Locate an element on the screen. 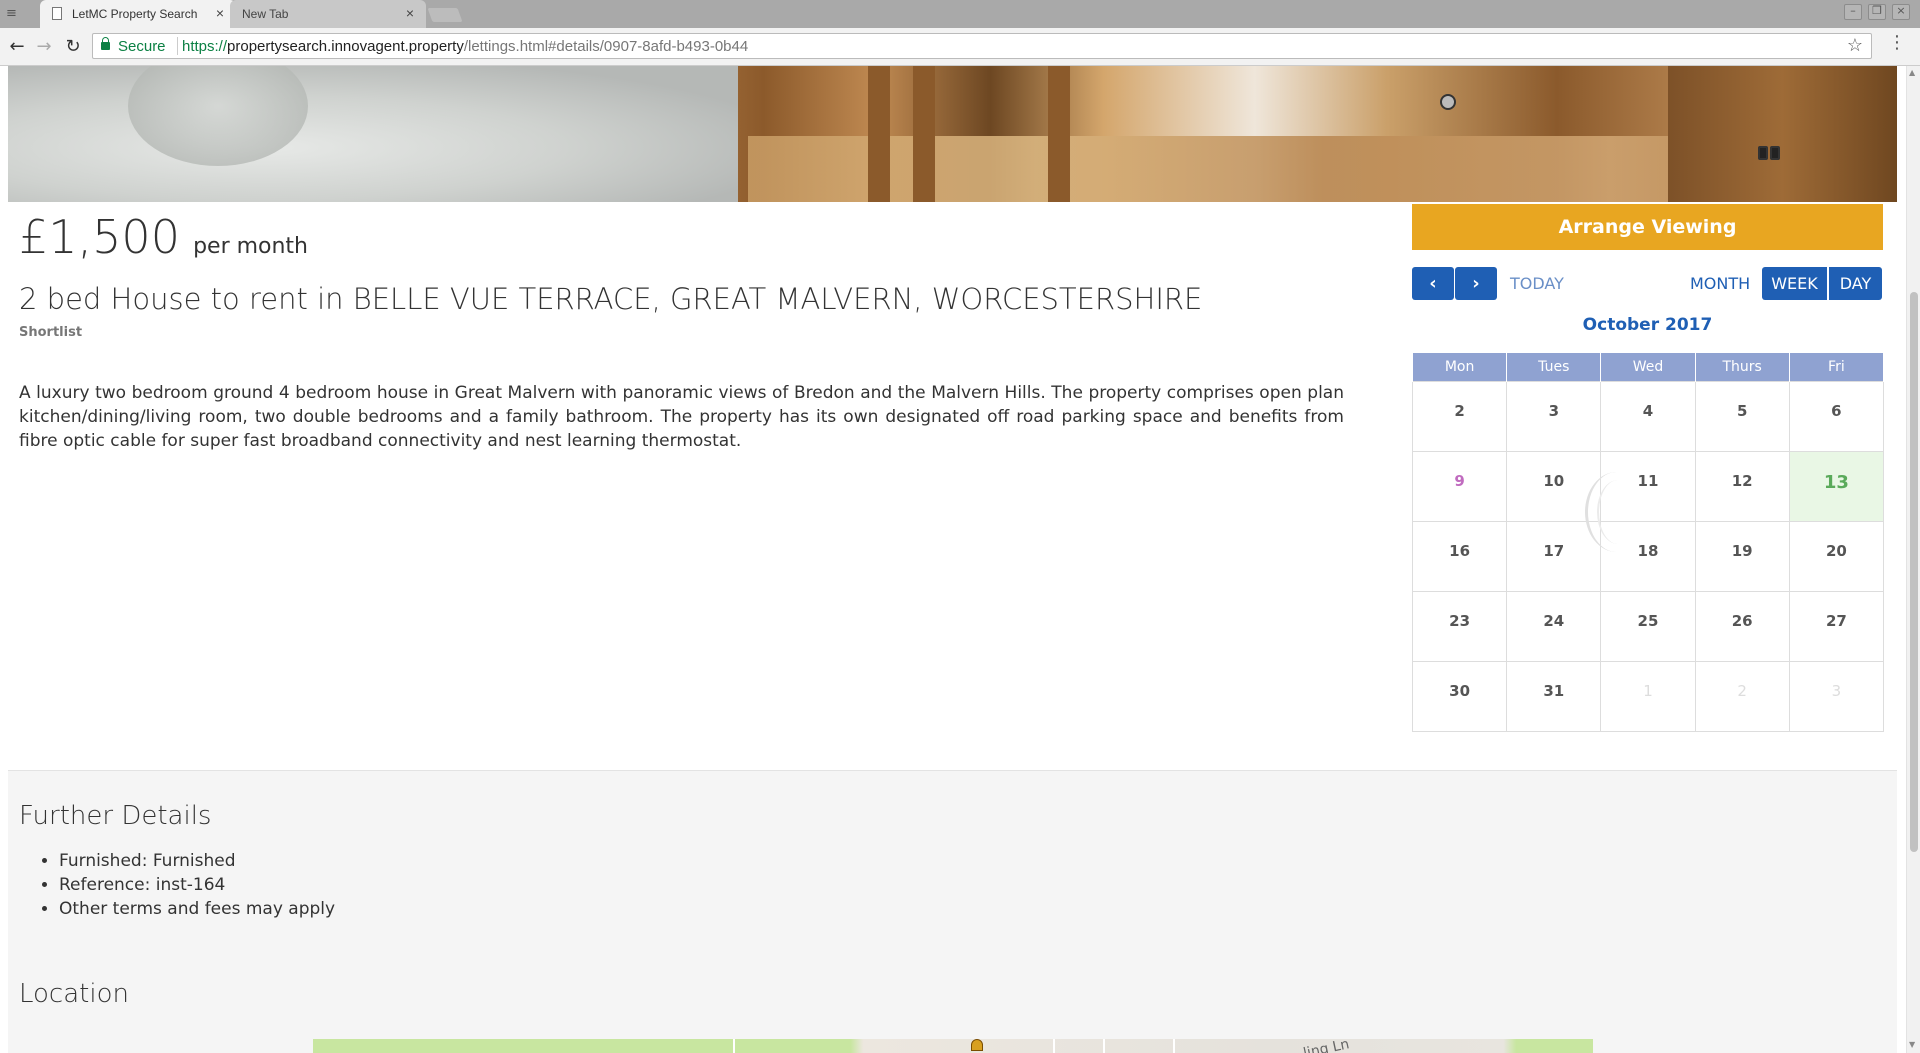 The height and width of the screenshot is (1053, 1920). calendar-day: 20 is located at coordinates (1836, 556).